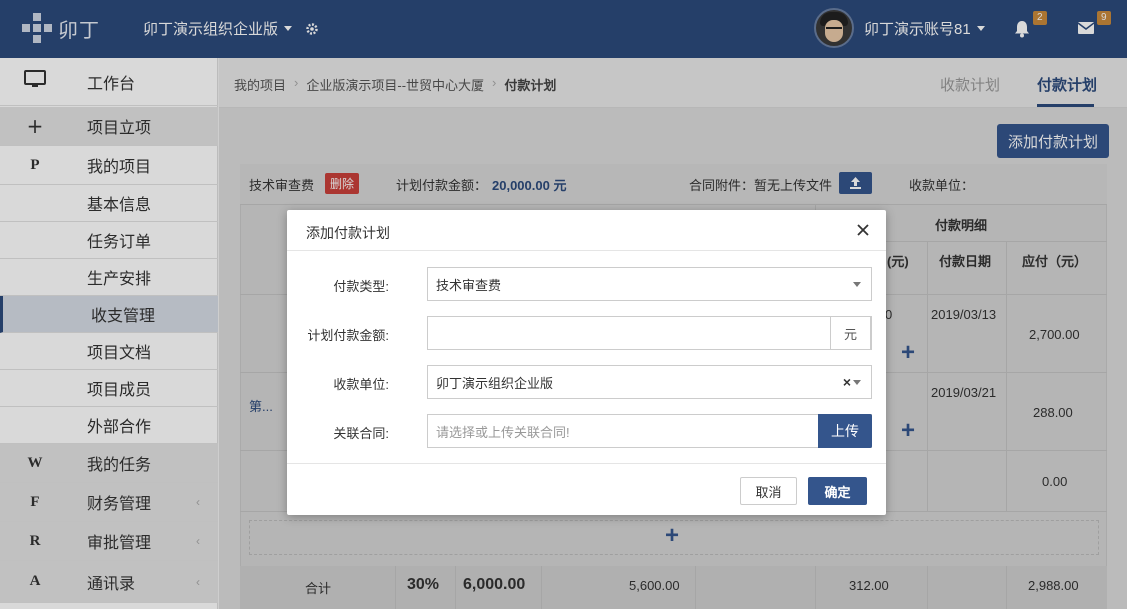 The image size is (1127, 609). Describe the element at coordinates (850, 333) in the screenshot. I see `amount-unit: 元` at that location.